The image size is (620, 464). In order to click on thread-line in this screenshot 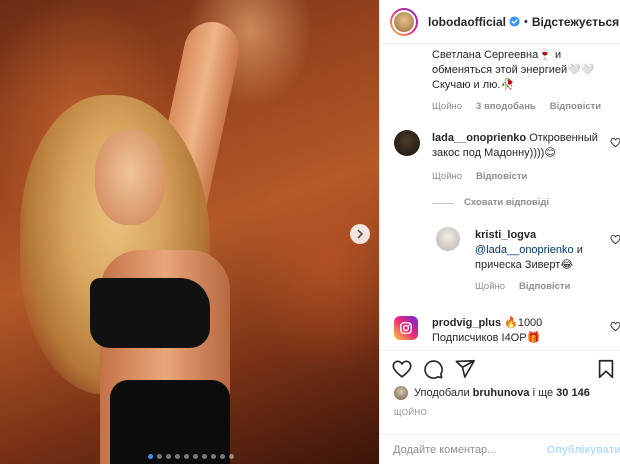, I will do `click(443, 203)`.